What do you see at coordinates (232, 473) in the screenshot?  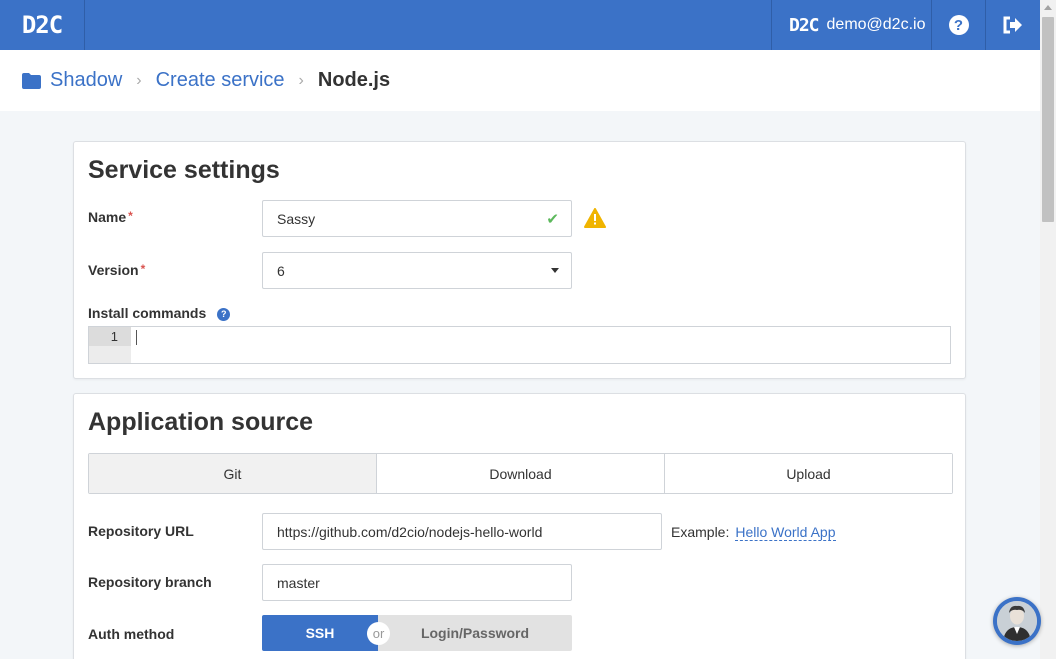 I see `tab-git: Git` at bounding box center [232, 473].